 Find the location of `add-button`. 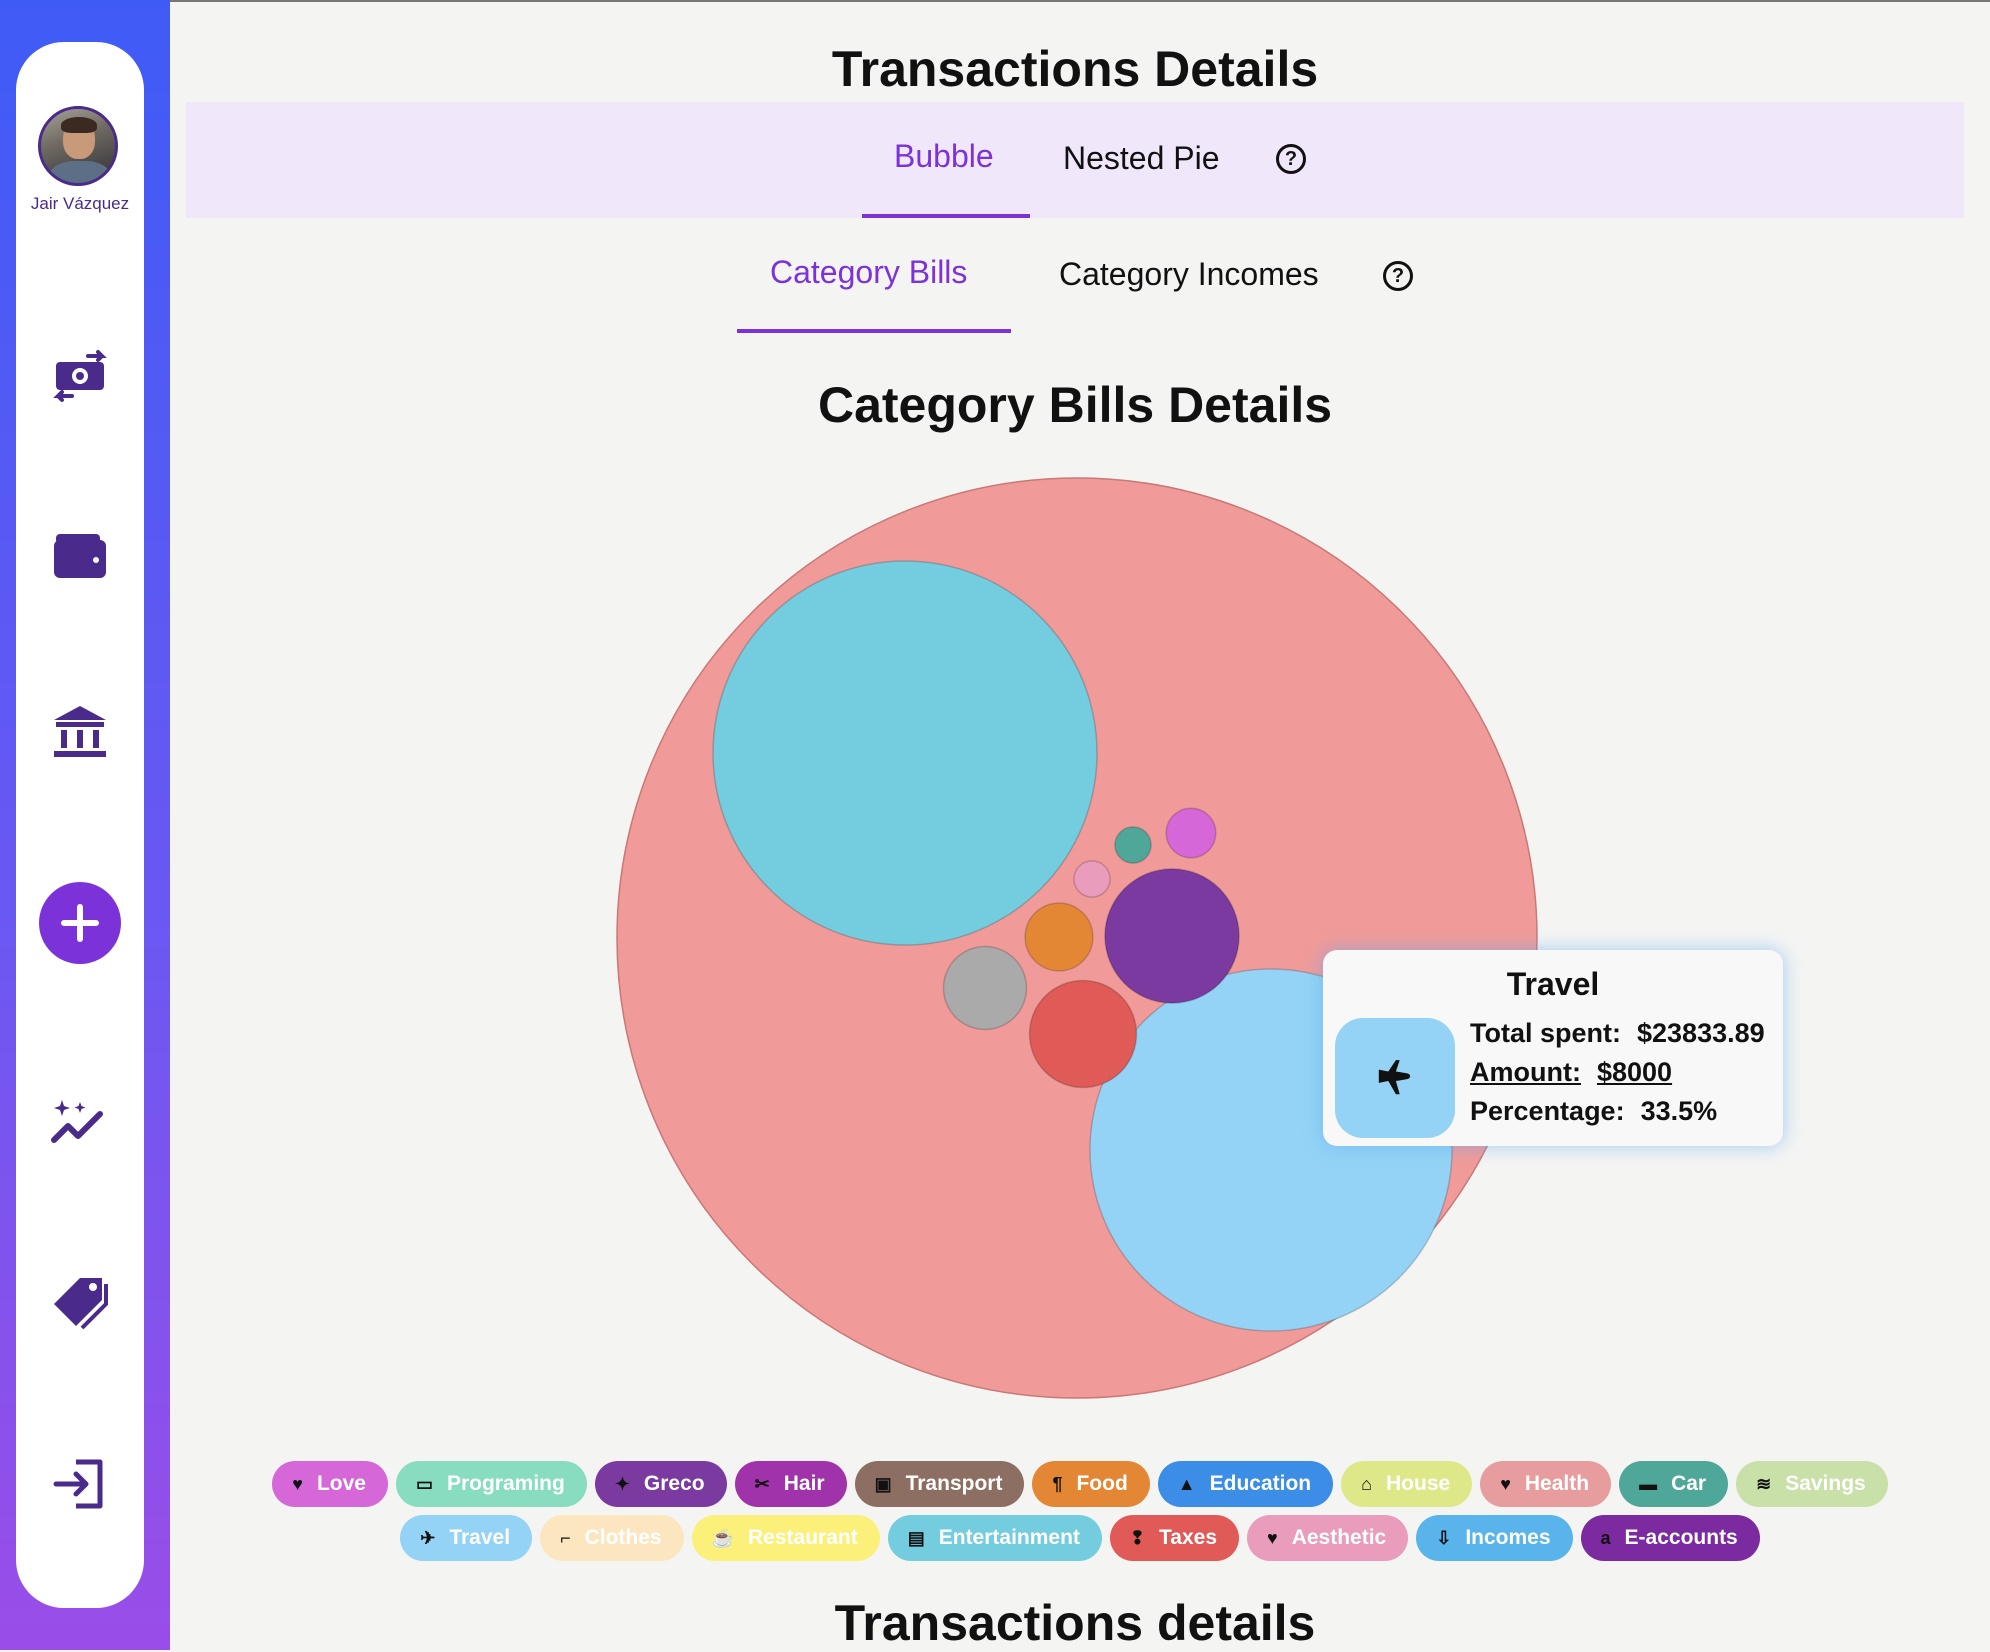

add-button is located at coordinates (80, 923).